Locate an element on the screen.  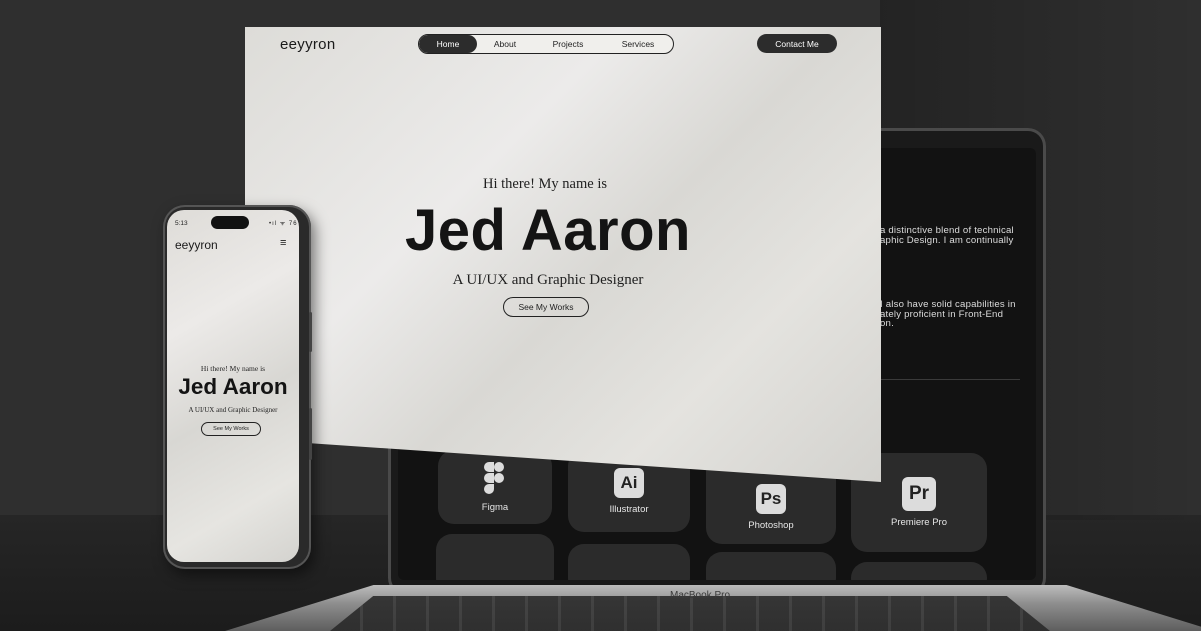
macbook-label: MacBook Pro is located at coordinates (700, 595).